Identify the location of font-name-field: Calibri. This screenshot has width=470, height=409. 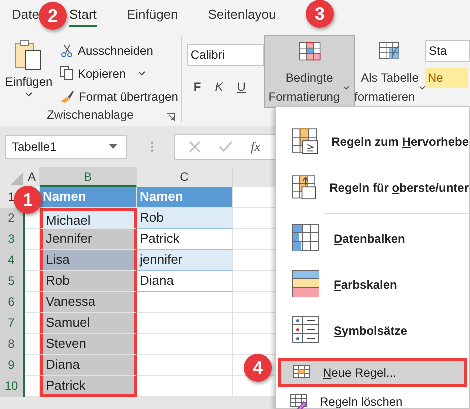
(225, 55).